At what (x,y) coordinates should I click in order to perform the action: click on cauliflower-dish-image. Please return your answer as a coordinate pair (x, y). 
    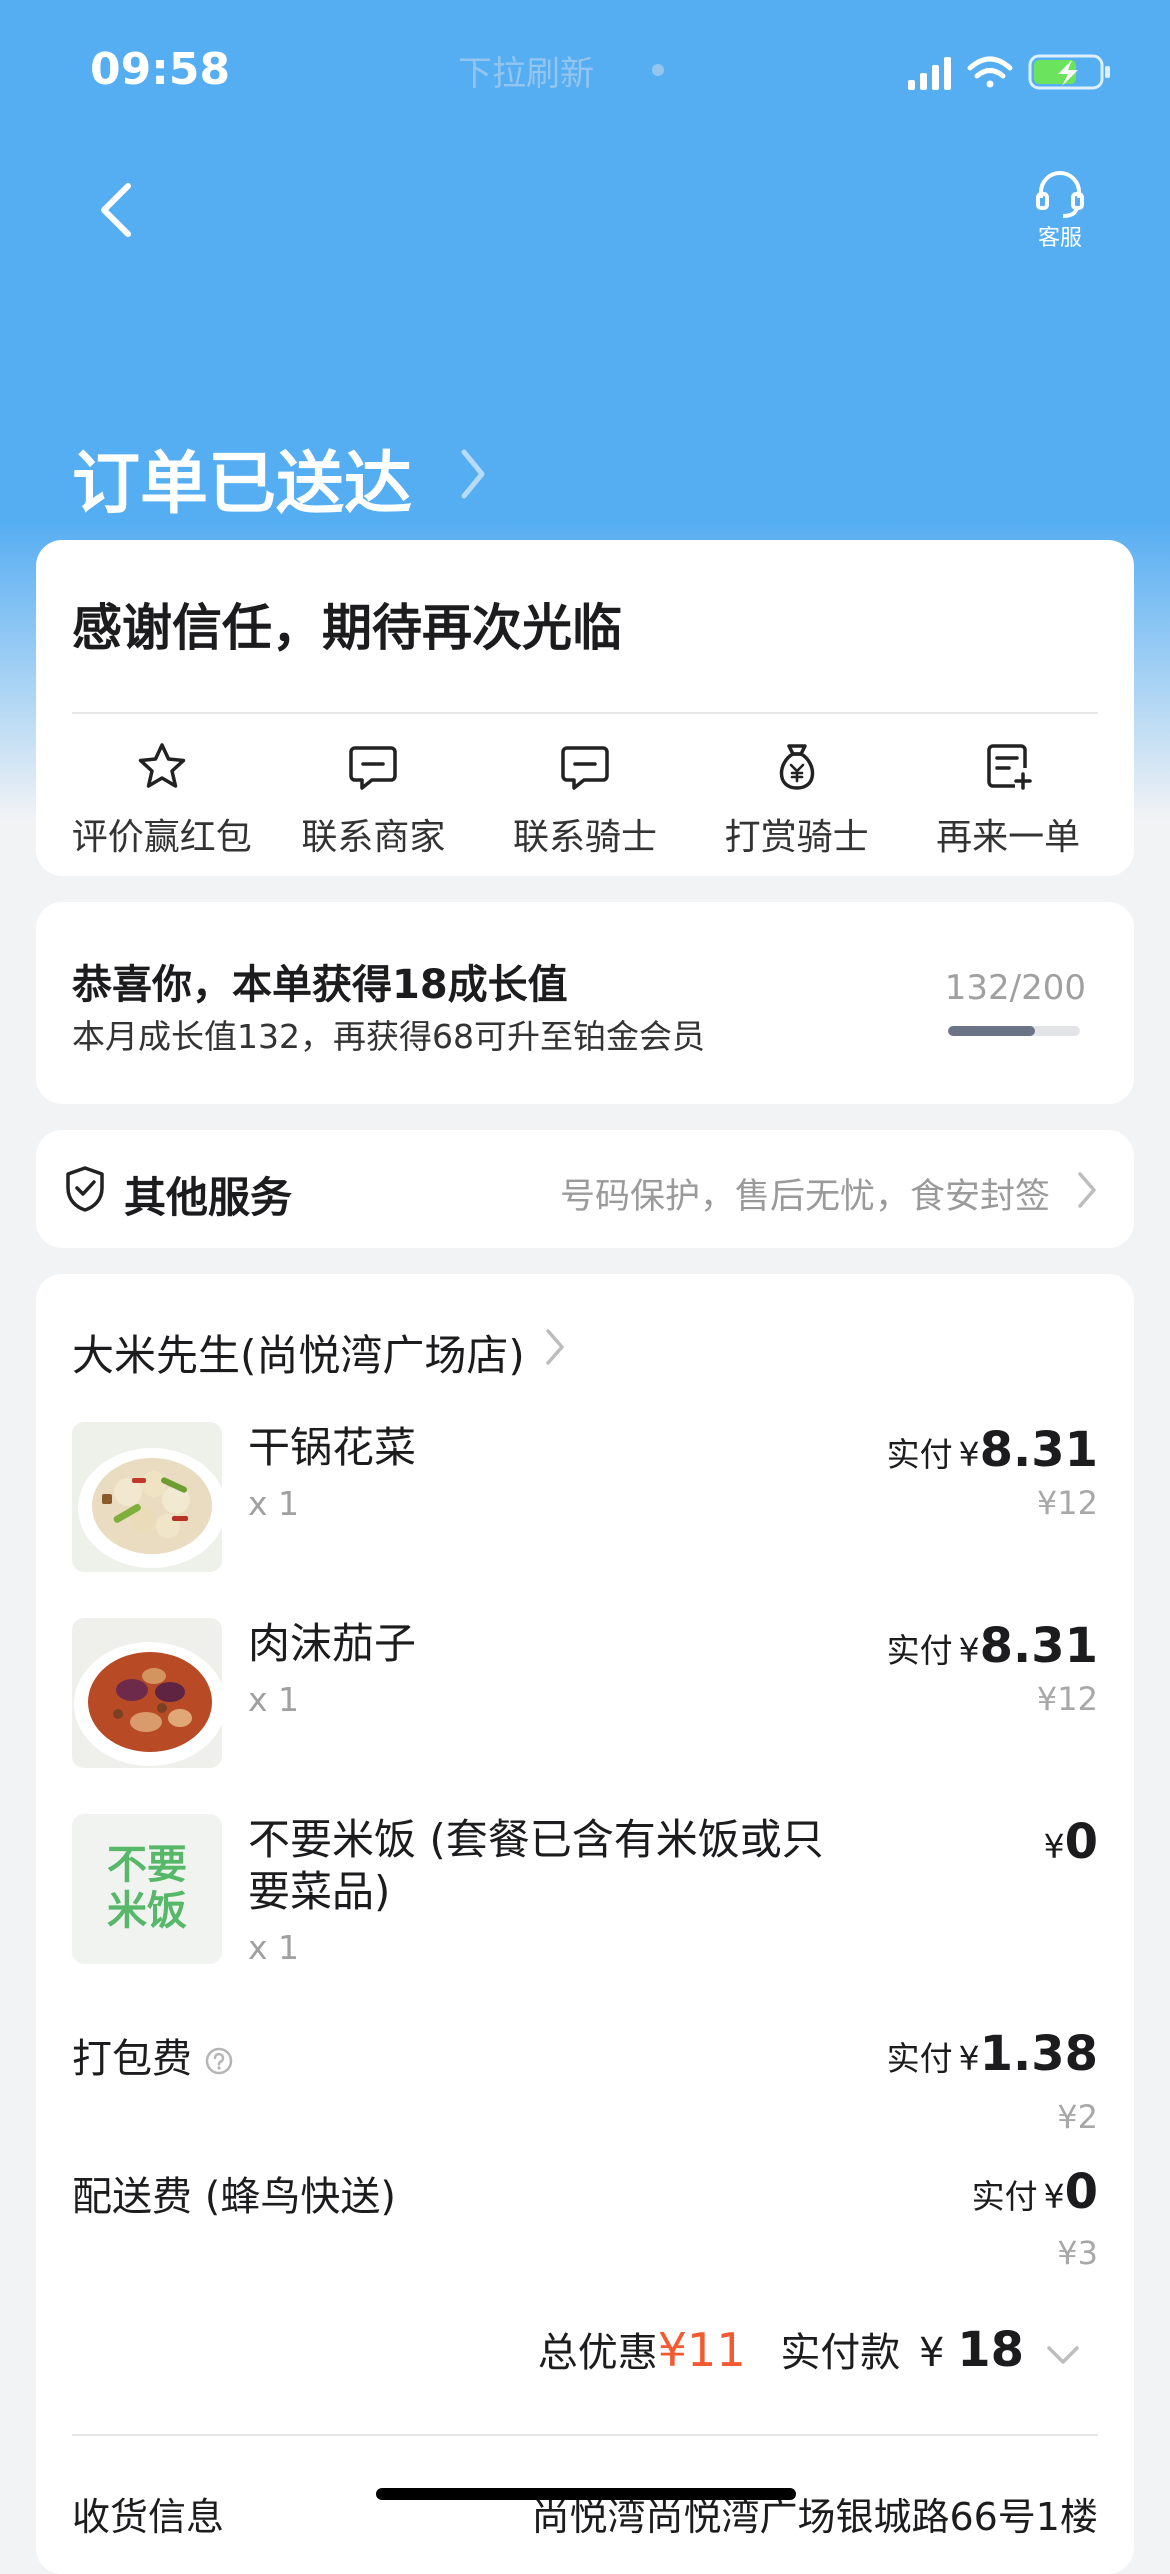
    Looking at the image, I should click on (147, 1497).